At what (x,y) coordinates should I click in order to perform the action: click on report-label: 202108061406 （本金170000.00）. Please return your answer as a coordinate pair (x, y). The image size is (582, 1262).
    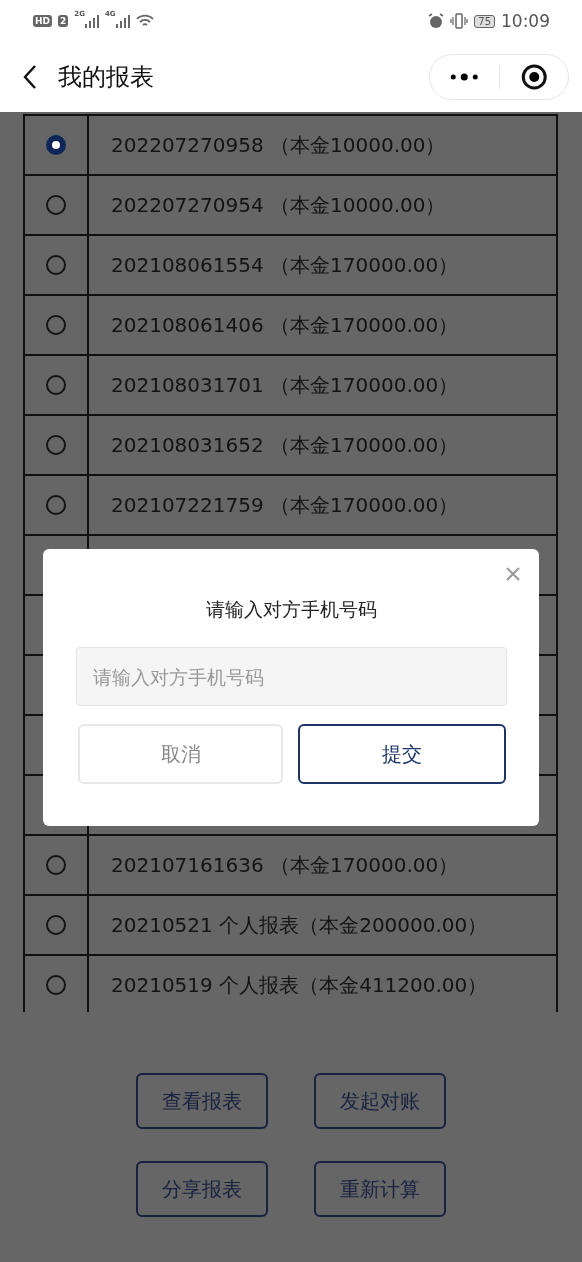
    Looking at the image, I should click on (285, 325).